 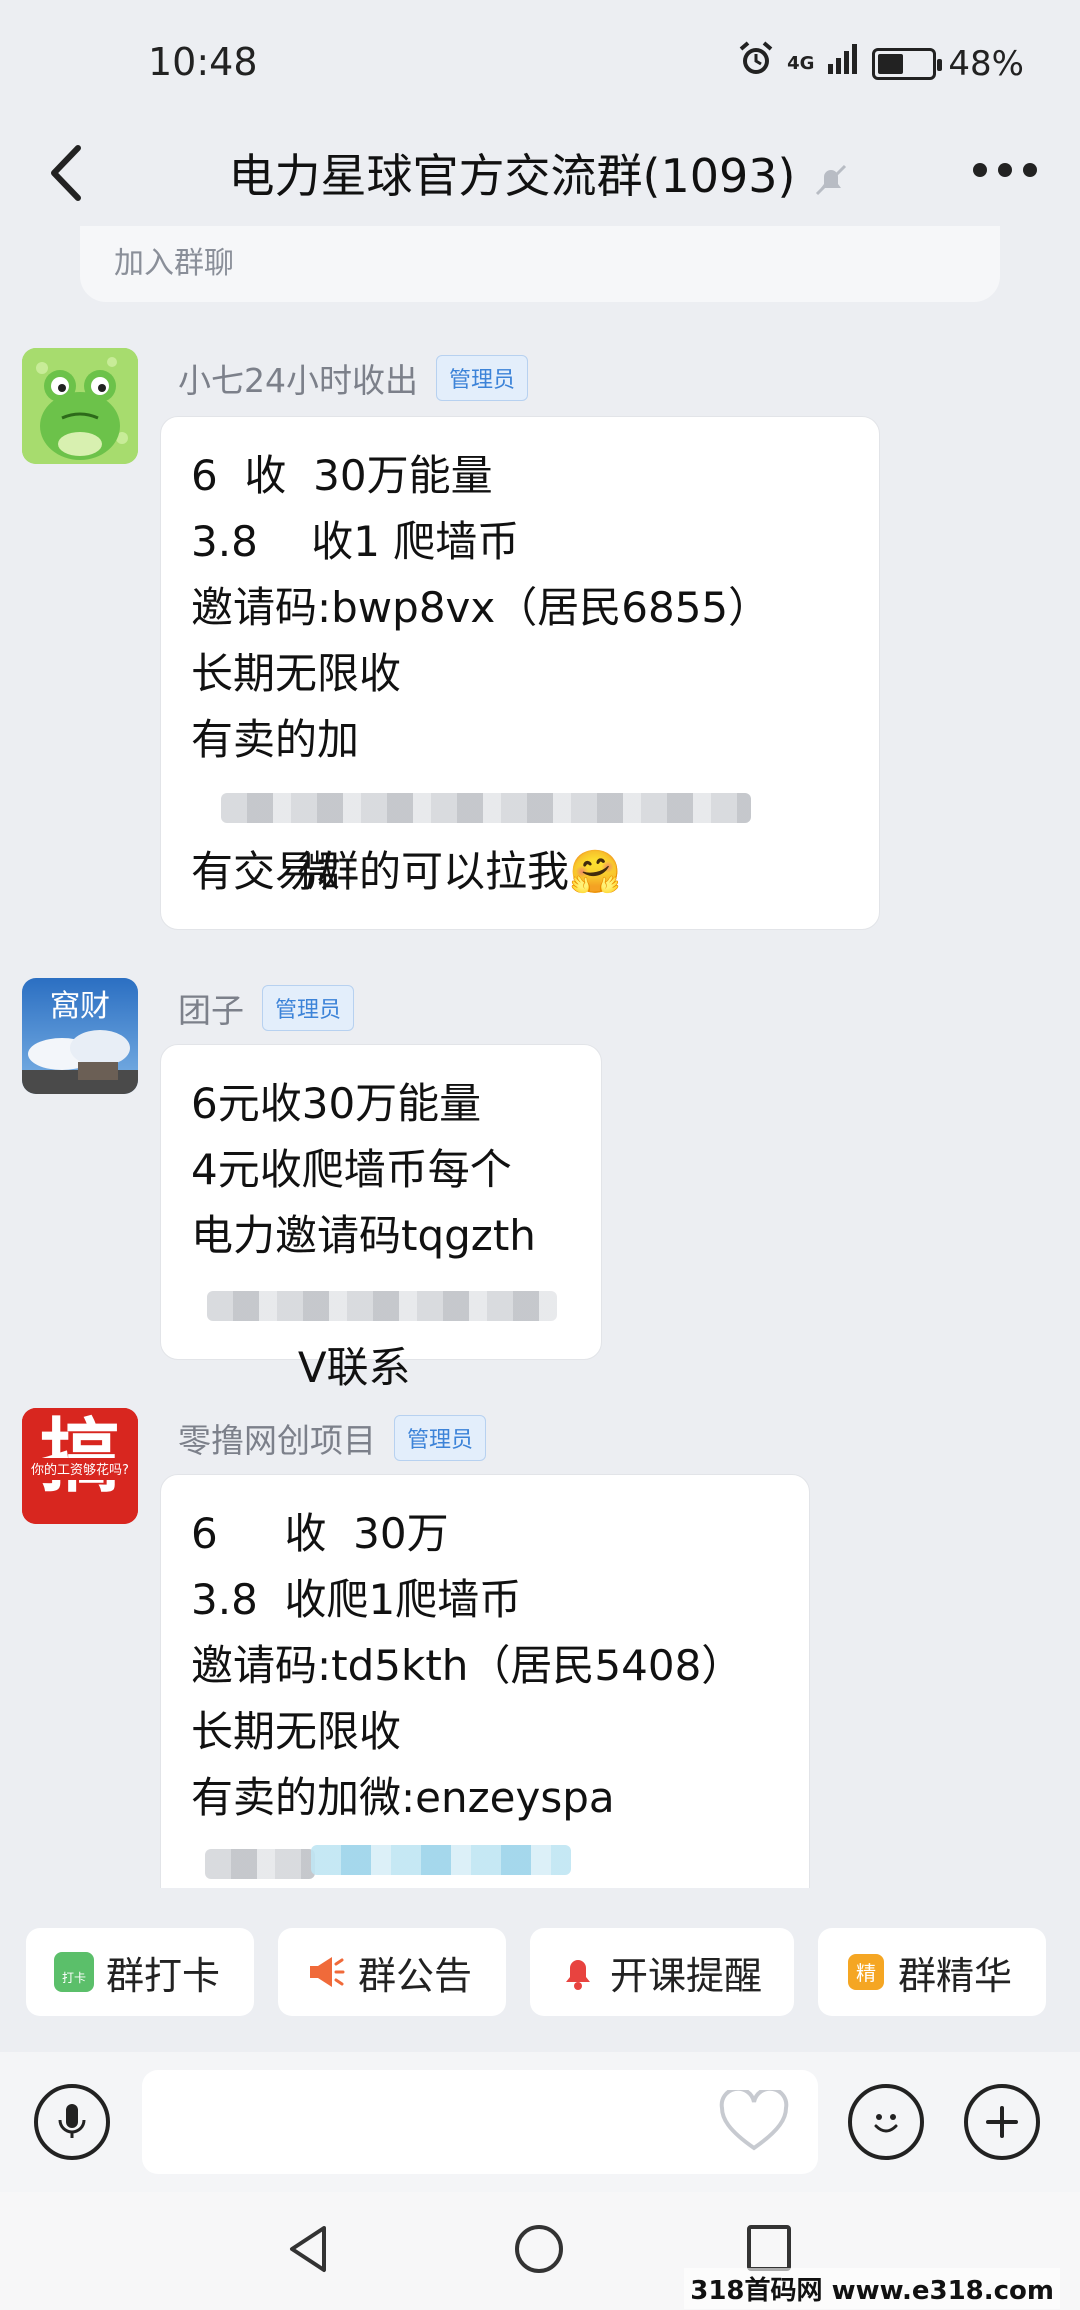 I want to click on status-time: 10:48, so click(x=203, y=62).